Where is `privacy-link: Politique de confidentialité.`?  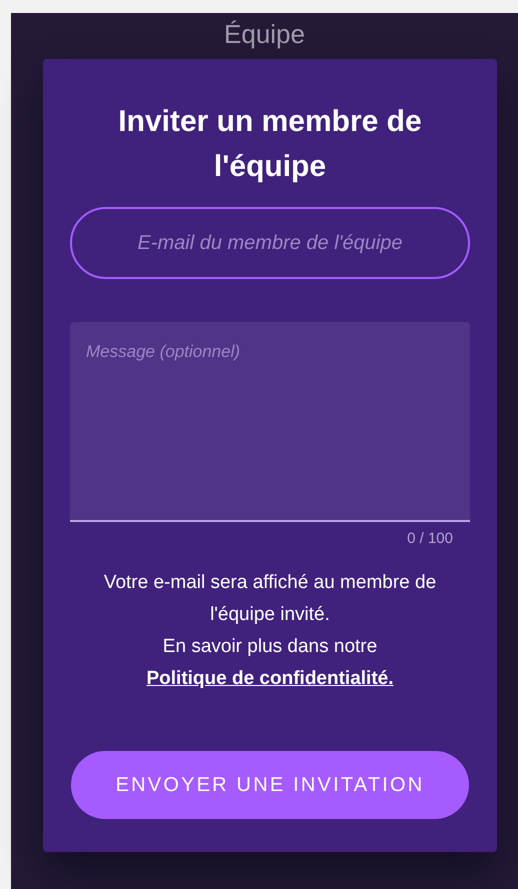 privacy-link: Politique de confidentialité. is located at coordinates (270, 678).